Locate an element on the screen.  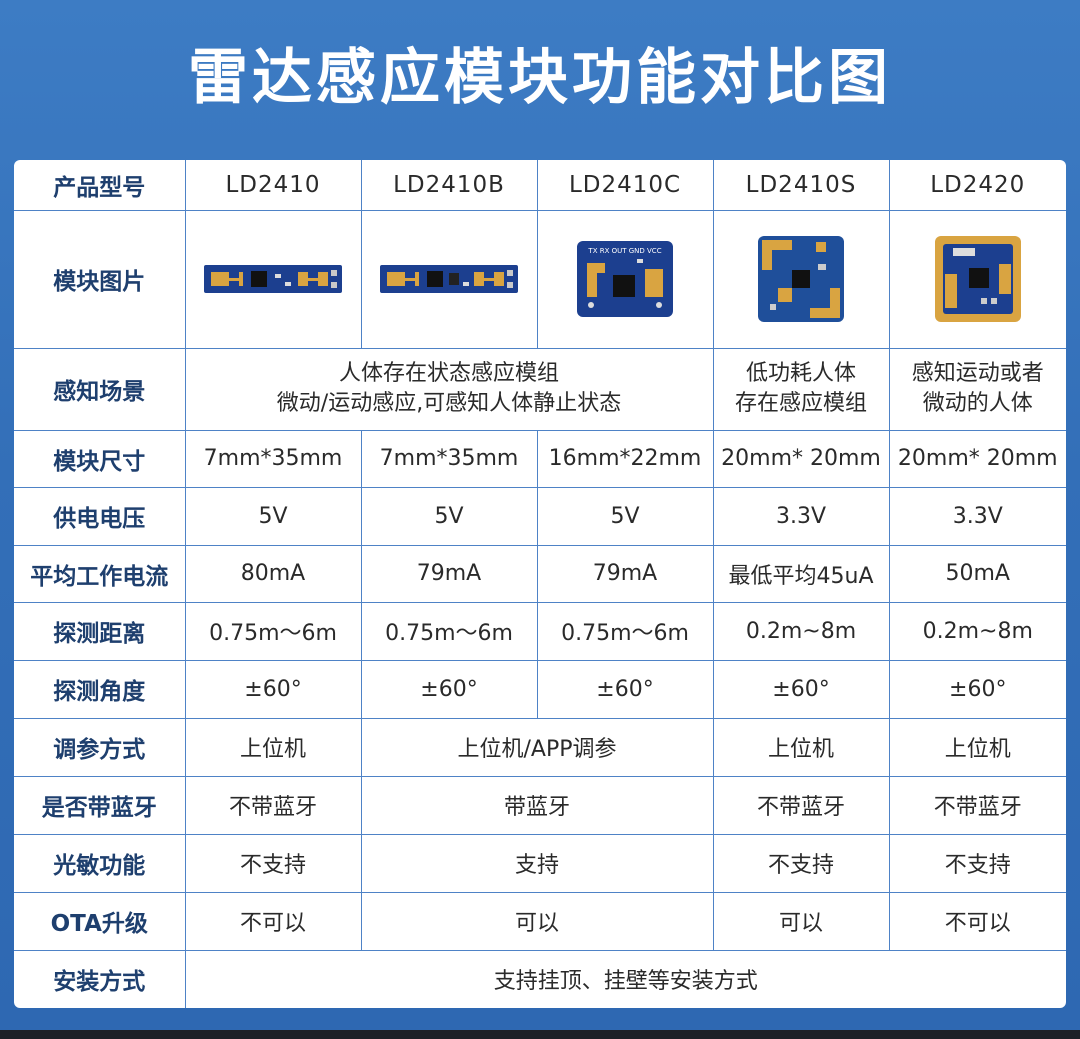
ota-ld2410: 不可以 is located at coordinates (273, 921).